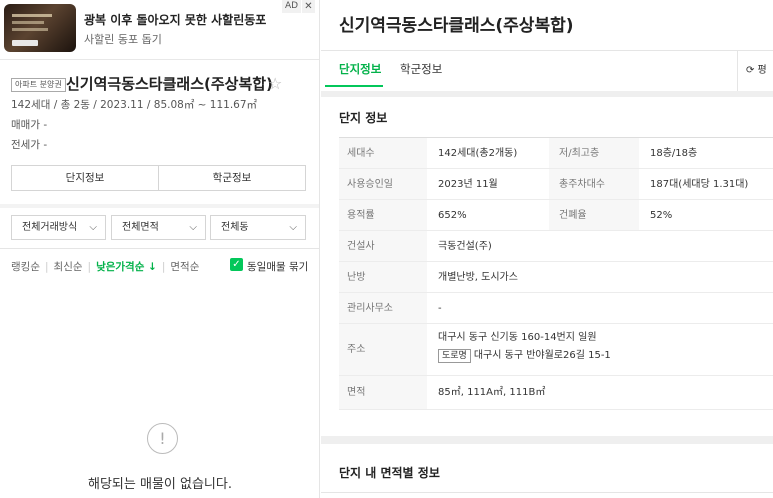 The width and height of the screenshot is (773, 498). What do you see at coordinates (383, 215) in the screenshot?
I see `row-key: 용적률` at bounding box center [383, 215].